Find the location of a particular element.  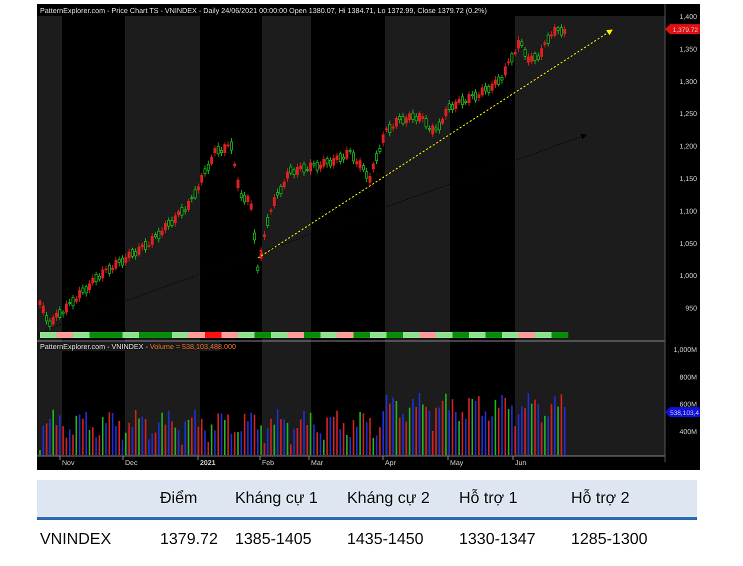

column-header: Điểm is located at coordinates (179, 499).